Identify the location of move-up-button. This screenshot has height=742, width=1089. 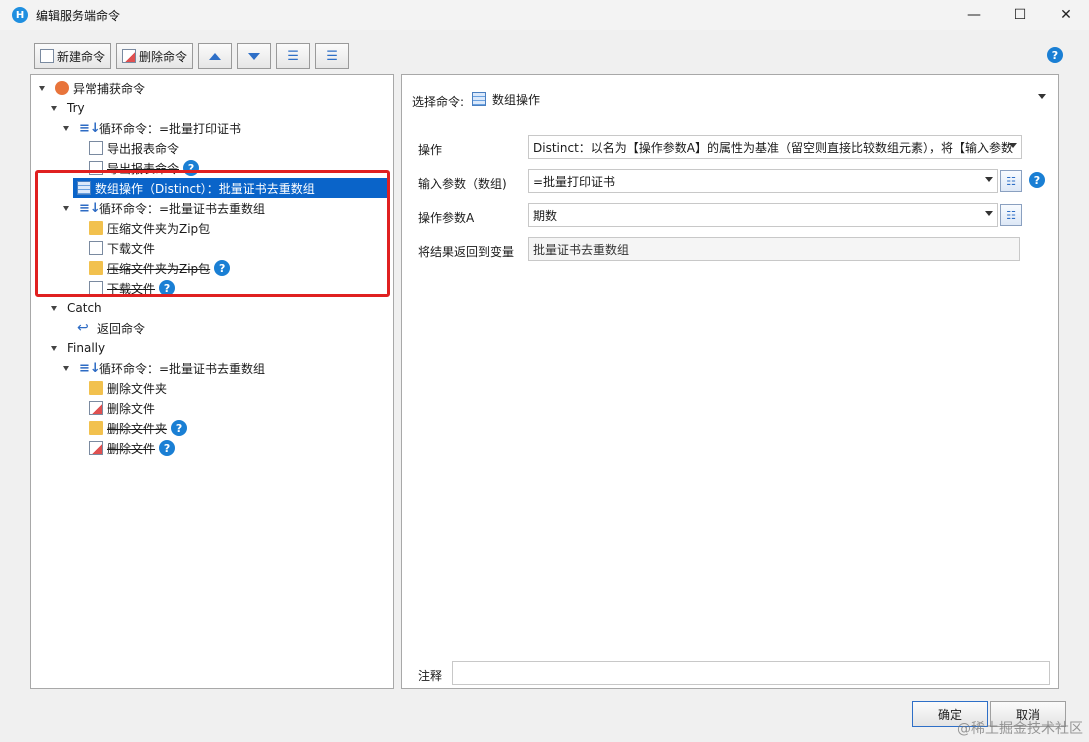
(215, 56).